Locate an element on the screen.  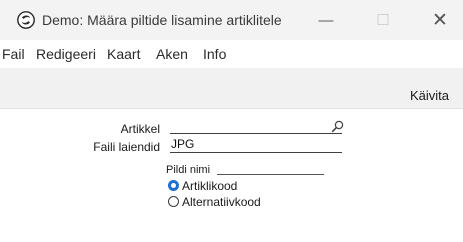
group-divider is located at coordinates (270, 174).